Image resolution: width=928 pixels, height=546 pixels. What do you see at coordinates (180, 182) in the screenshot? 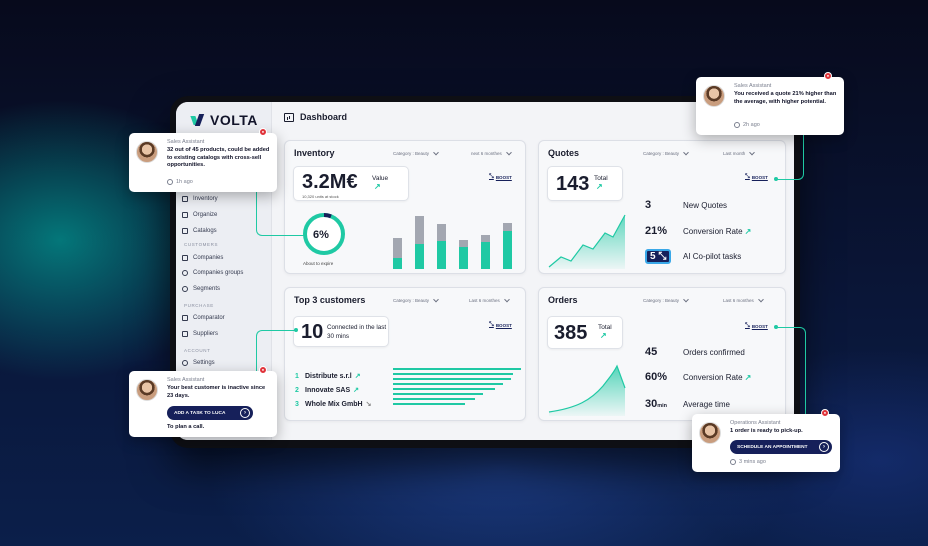
I see `popup-timestamp: 1h ago` at bounding box center [180, 182].